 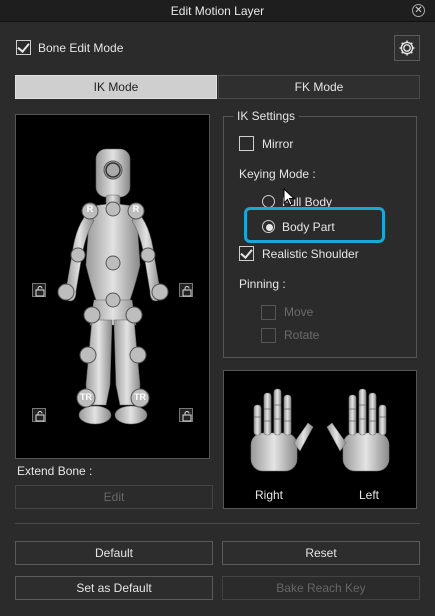 What do you see at coordinates (114, 588) in the screenshot?
I see `set-as-default-button: Set as Default` at bounding box center [114, 588].